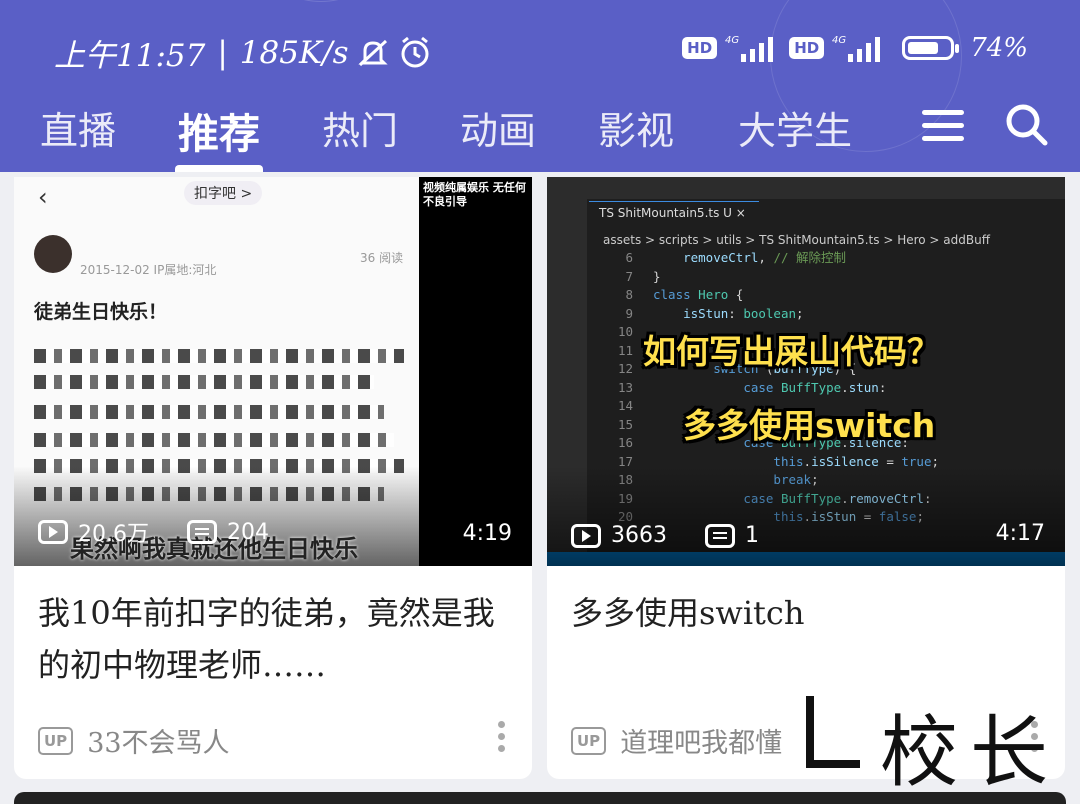 The height and width of the screenshot is (804, 1080). Describe the element at coordinates (294, 52) in the screenshot. I see `network-speed: 185K/s` at that location.